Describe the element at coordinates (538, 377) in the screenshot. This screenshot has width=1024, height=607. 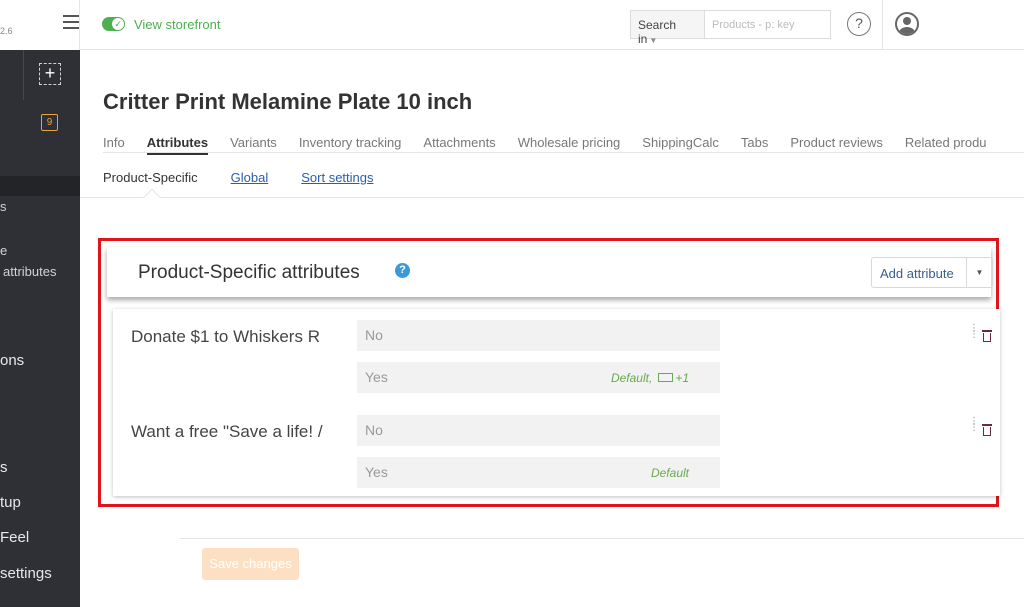
I see `attribute-option: Yes Default, +1` at that location.